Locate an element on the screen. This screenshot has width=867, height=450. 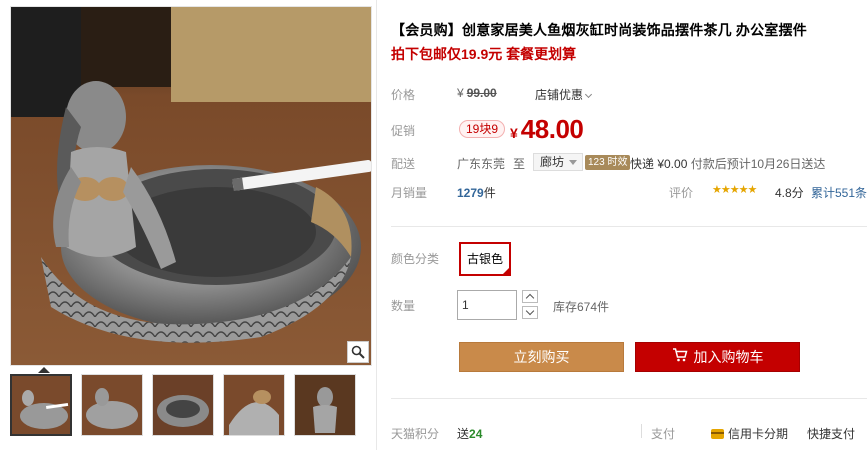
sku-option-selected: 古银色 is located at coordinates (485, 259).